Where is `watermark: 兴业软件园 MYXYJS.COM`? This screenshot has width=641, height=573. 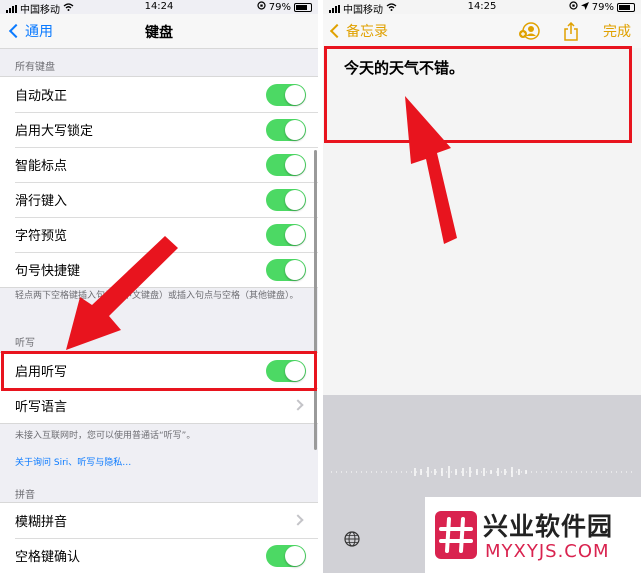
watermark: 兴业软件园 MYXYJS.COM is located at coordinates (533, 535).